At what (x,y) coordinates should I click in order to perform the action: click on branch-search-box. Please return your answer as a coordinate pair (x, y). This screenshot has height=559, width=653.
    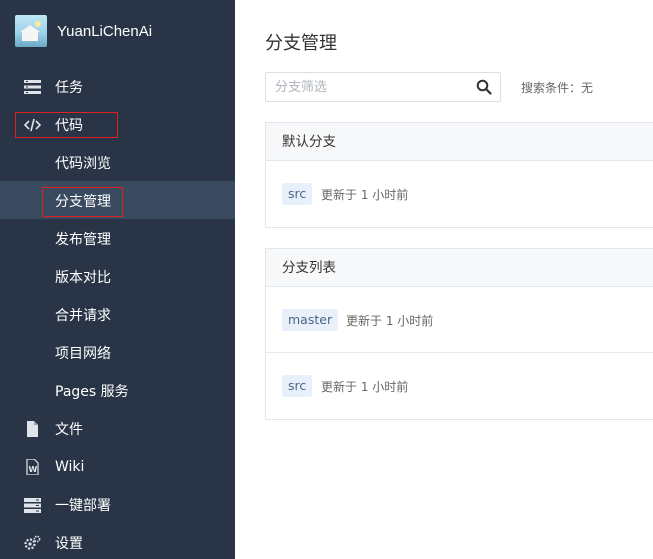
    Looking at the image, I should click on (383, 87).